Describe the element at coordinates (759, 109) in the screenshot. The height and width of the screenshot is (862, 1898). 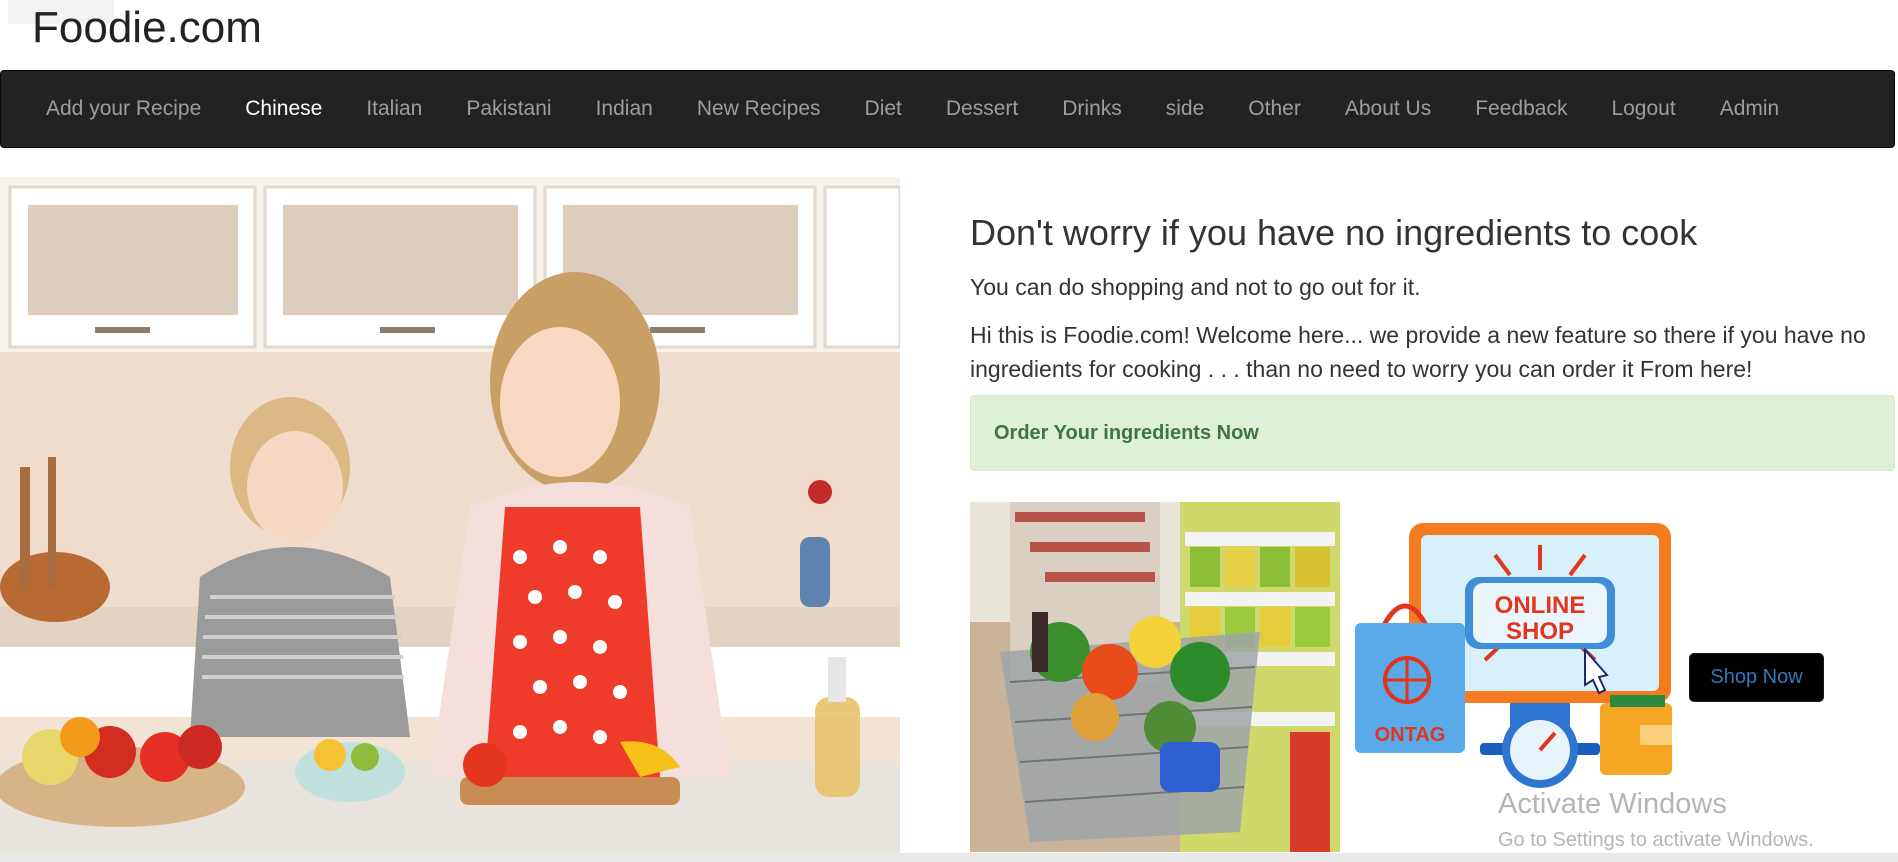
I see `nav-item-new-recipes: New Recipes` at that location.